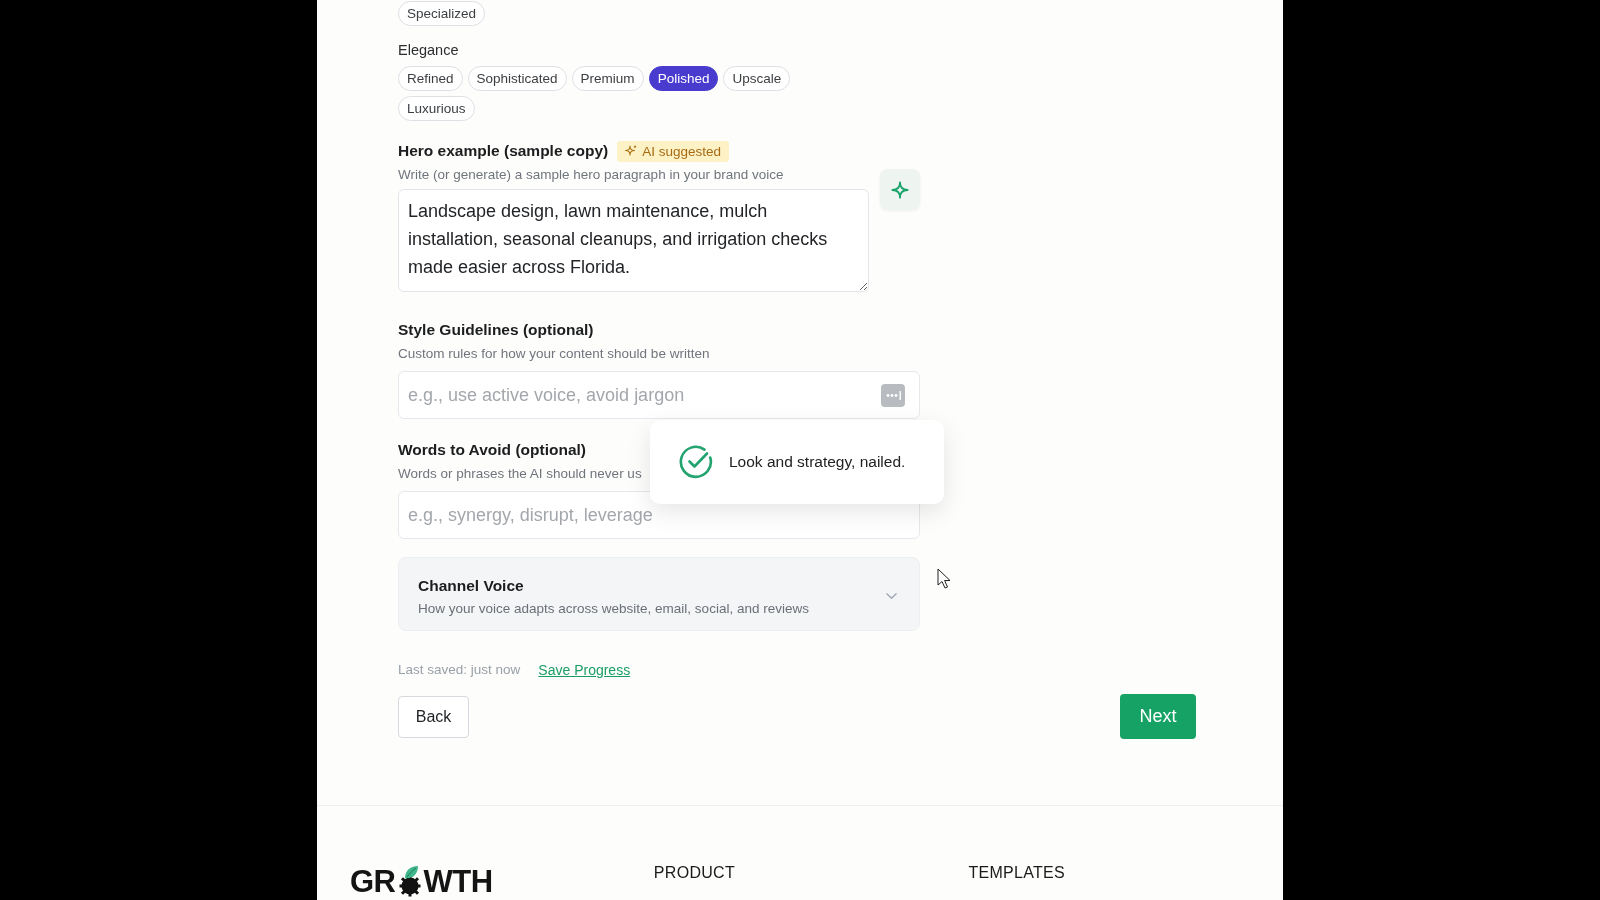  Describe the element at coordinates (681, 151) in the screenshot. I see `badge-label: AI suggested` at that location.